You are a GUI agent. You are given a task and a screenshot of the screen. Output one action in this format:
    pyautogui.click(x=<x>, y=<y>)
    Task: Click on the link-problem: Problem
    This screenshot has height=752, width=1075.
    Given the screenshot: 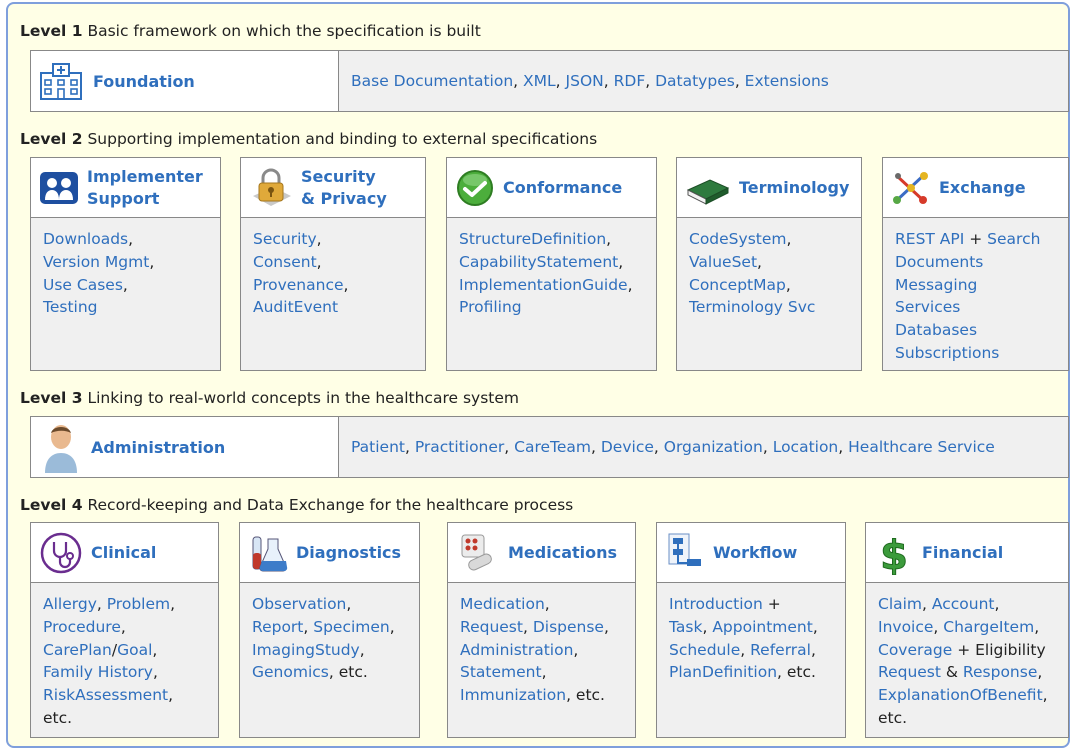 What is the action you would take?
    pyautogui.click(x=138, y=604)
    